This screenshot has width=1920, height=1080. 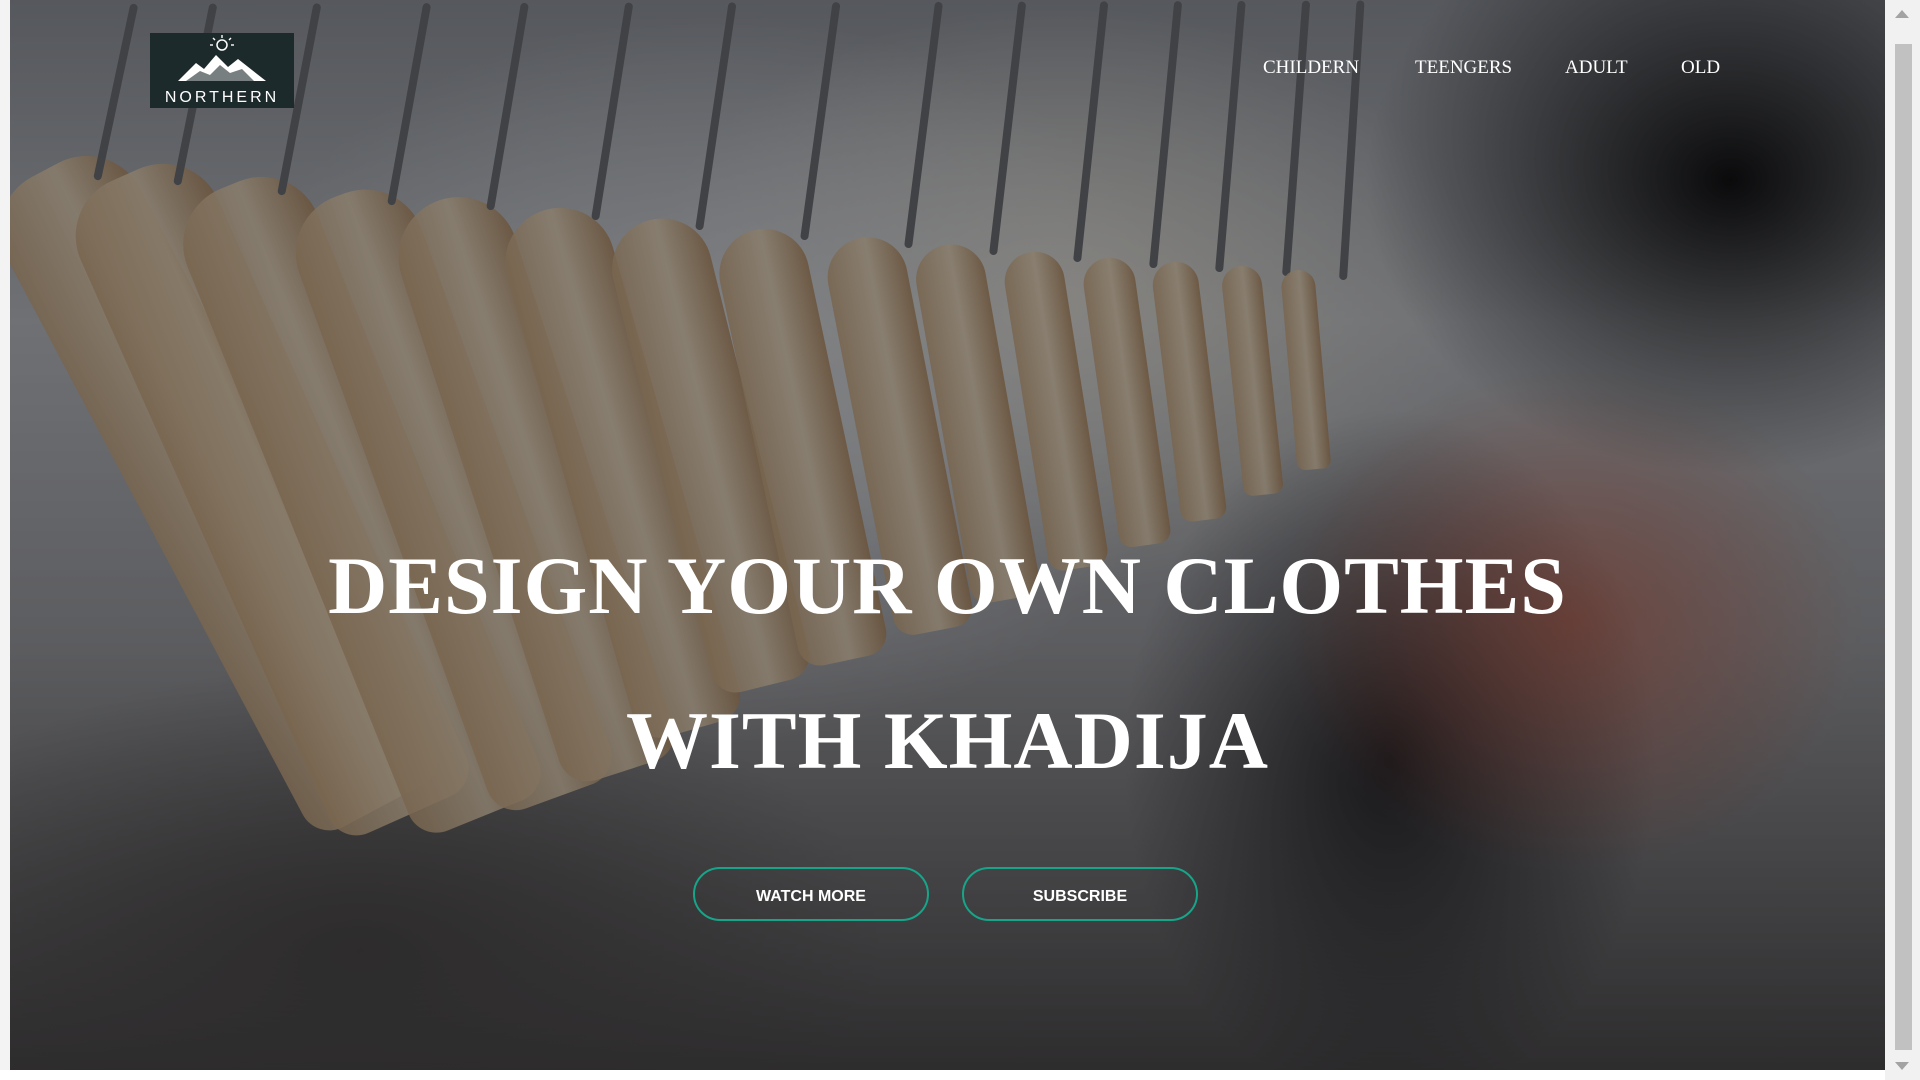 What do you see at coordinates (1902, 14) in the screenshot?
I see `scroll-up-arrow-icon` at bounding box center [1902, 14].